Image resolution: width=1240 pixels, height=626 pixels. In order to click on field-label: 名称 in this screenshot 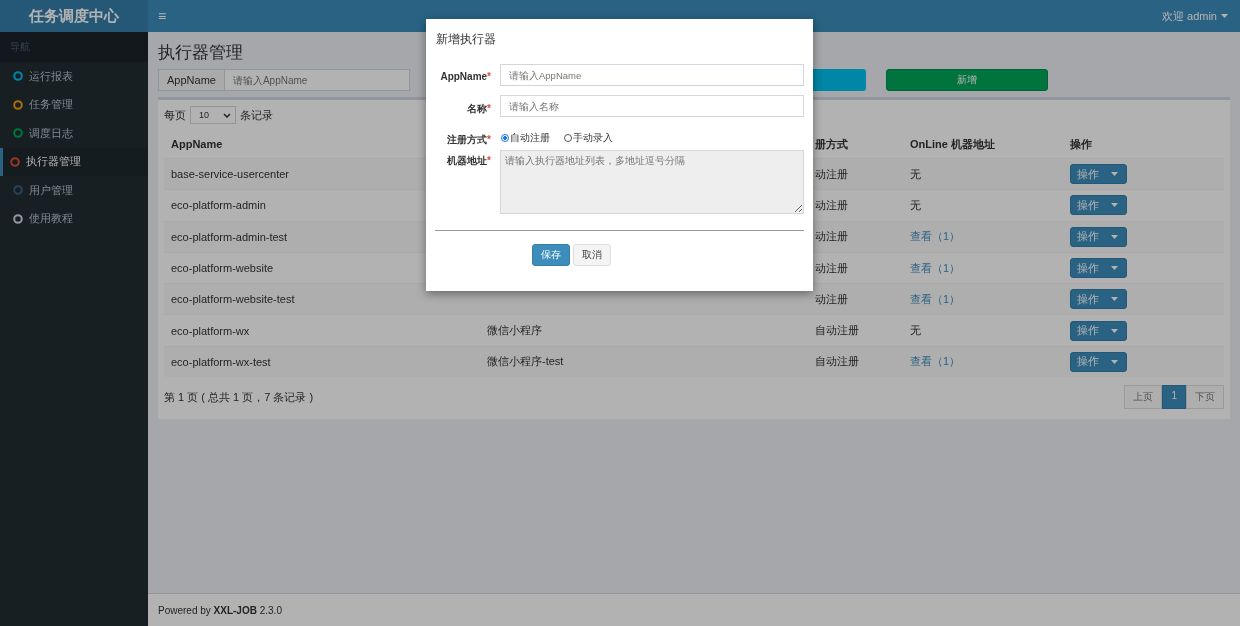, I will do `click(477, 108)`.